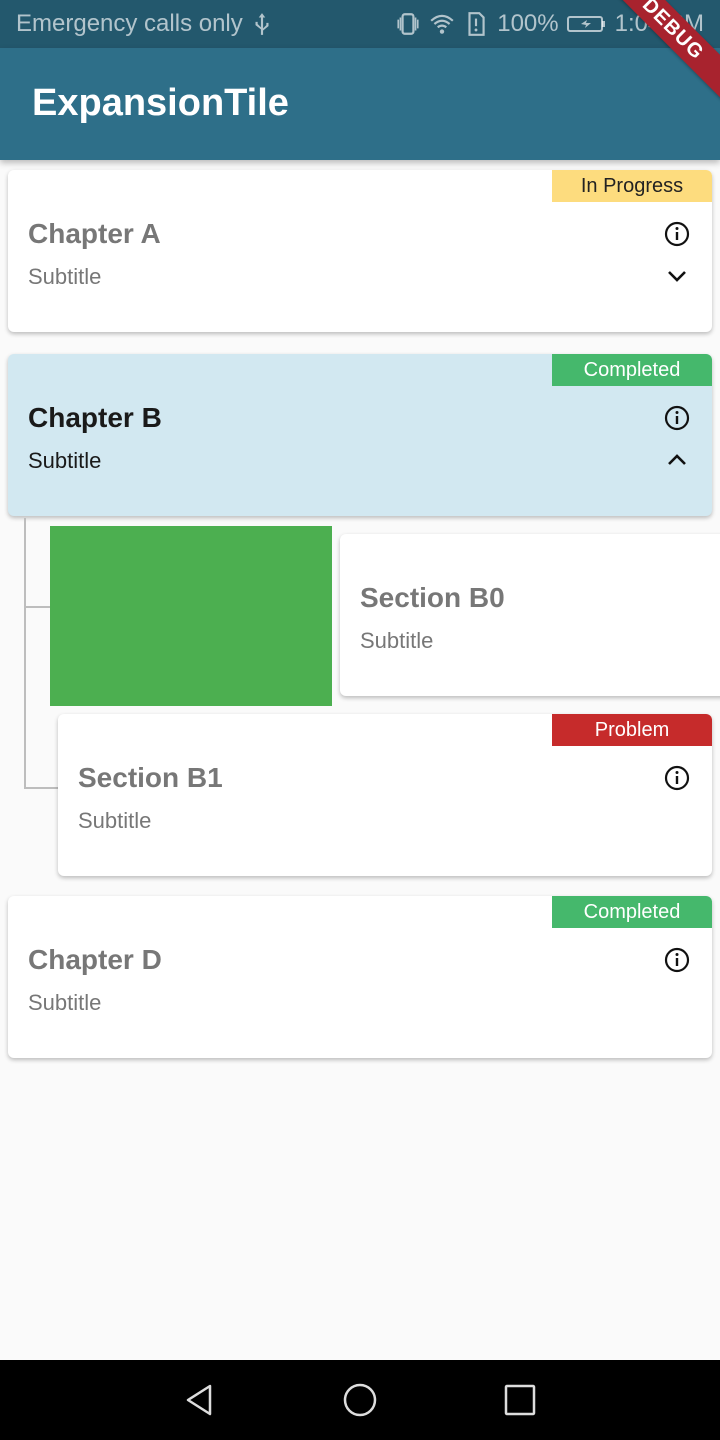  Describe the element at coordinates (360, 977) in the screenshot. I see `chapter-d-tile: Completed Chapter D Subtitle` at that location.